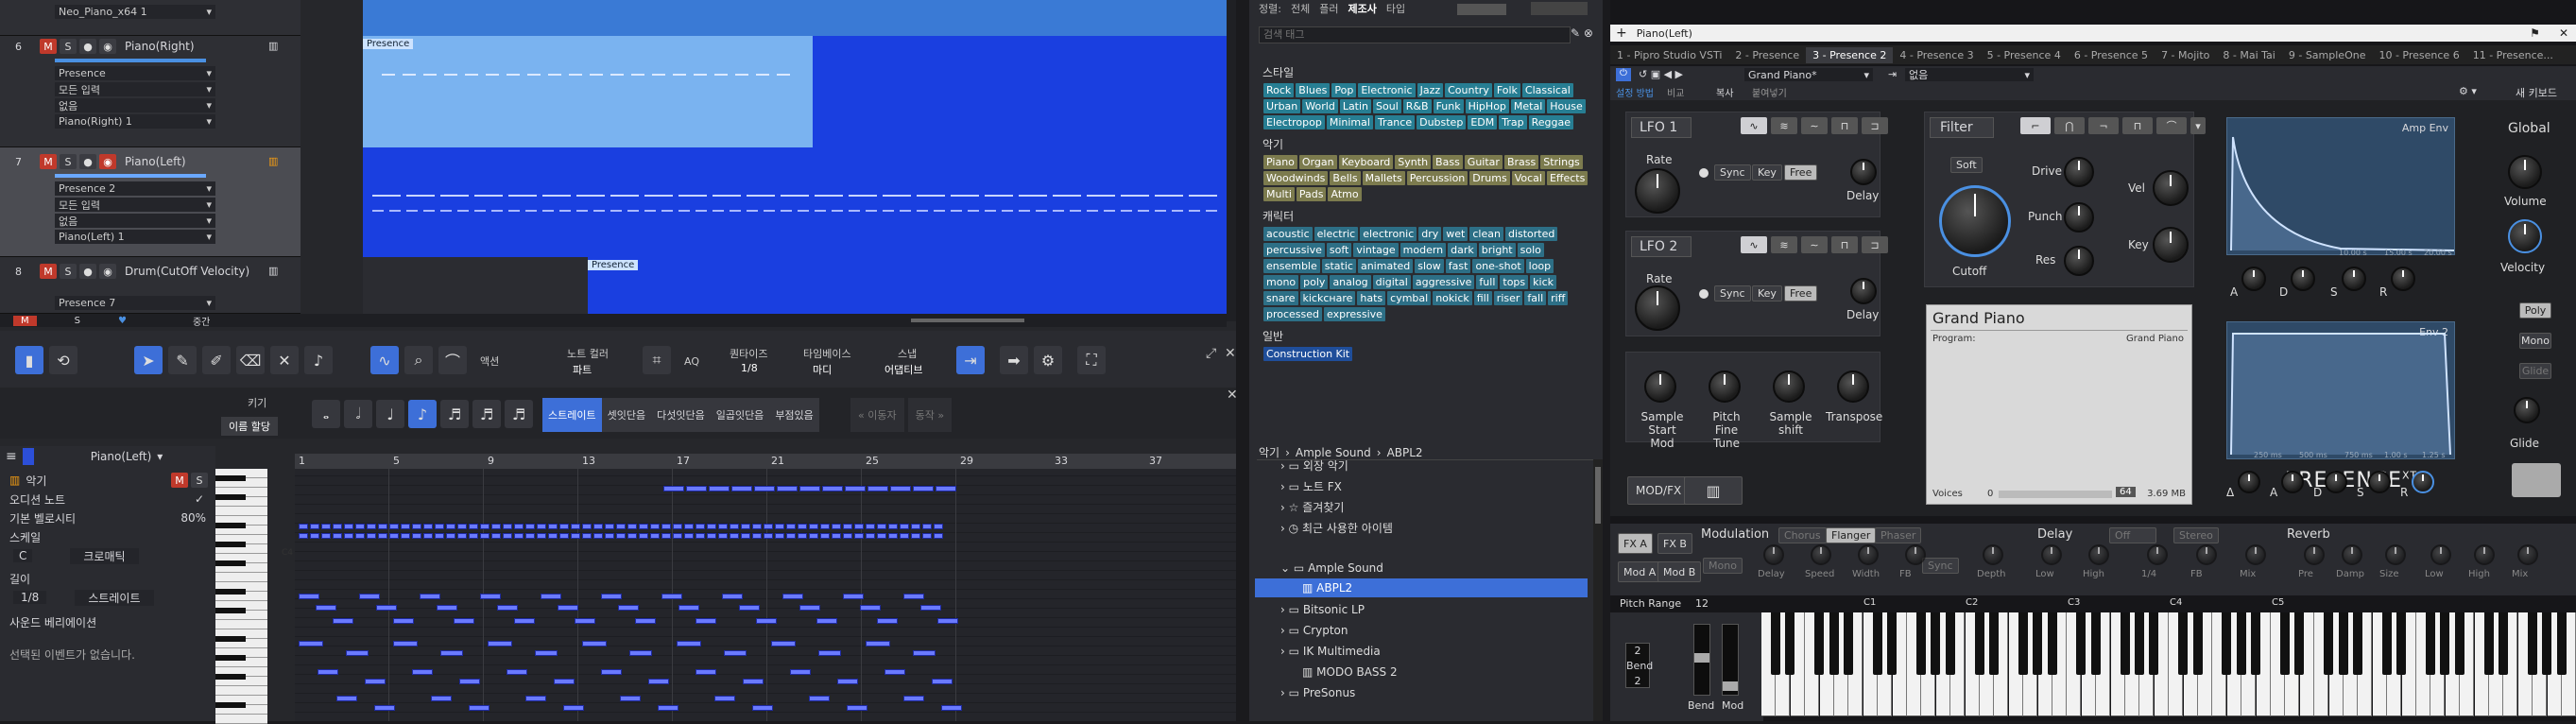  Describe the element at coordinates (1702, 603) in the screenshot. I see `pitch-range-value: 12` at that location.